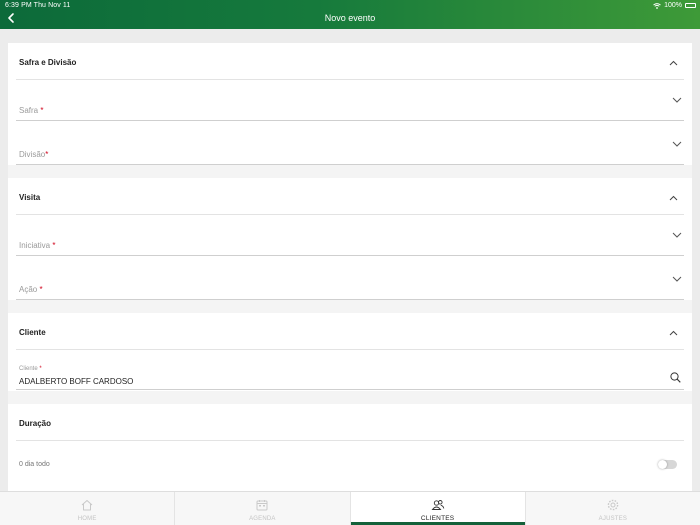 This screenshot has width=700, height=525. I want to click on wifi-icon, so click(657, 5).